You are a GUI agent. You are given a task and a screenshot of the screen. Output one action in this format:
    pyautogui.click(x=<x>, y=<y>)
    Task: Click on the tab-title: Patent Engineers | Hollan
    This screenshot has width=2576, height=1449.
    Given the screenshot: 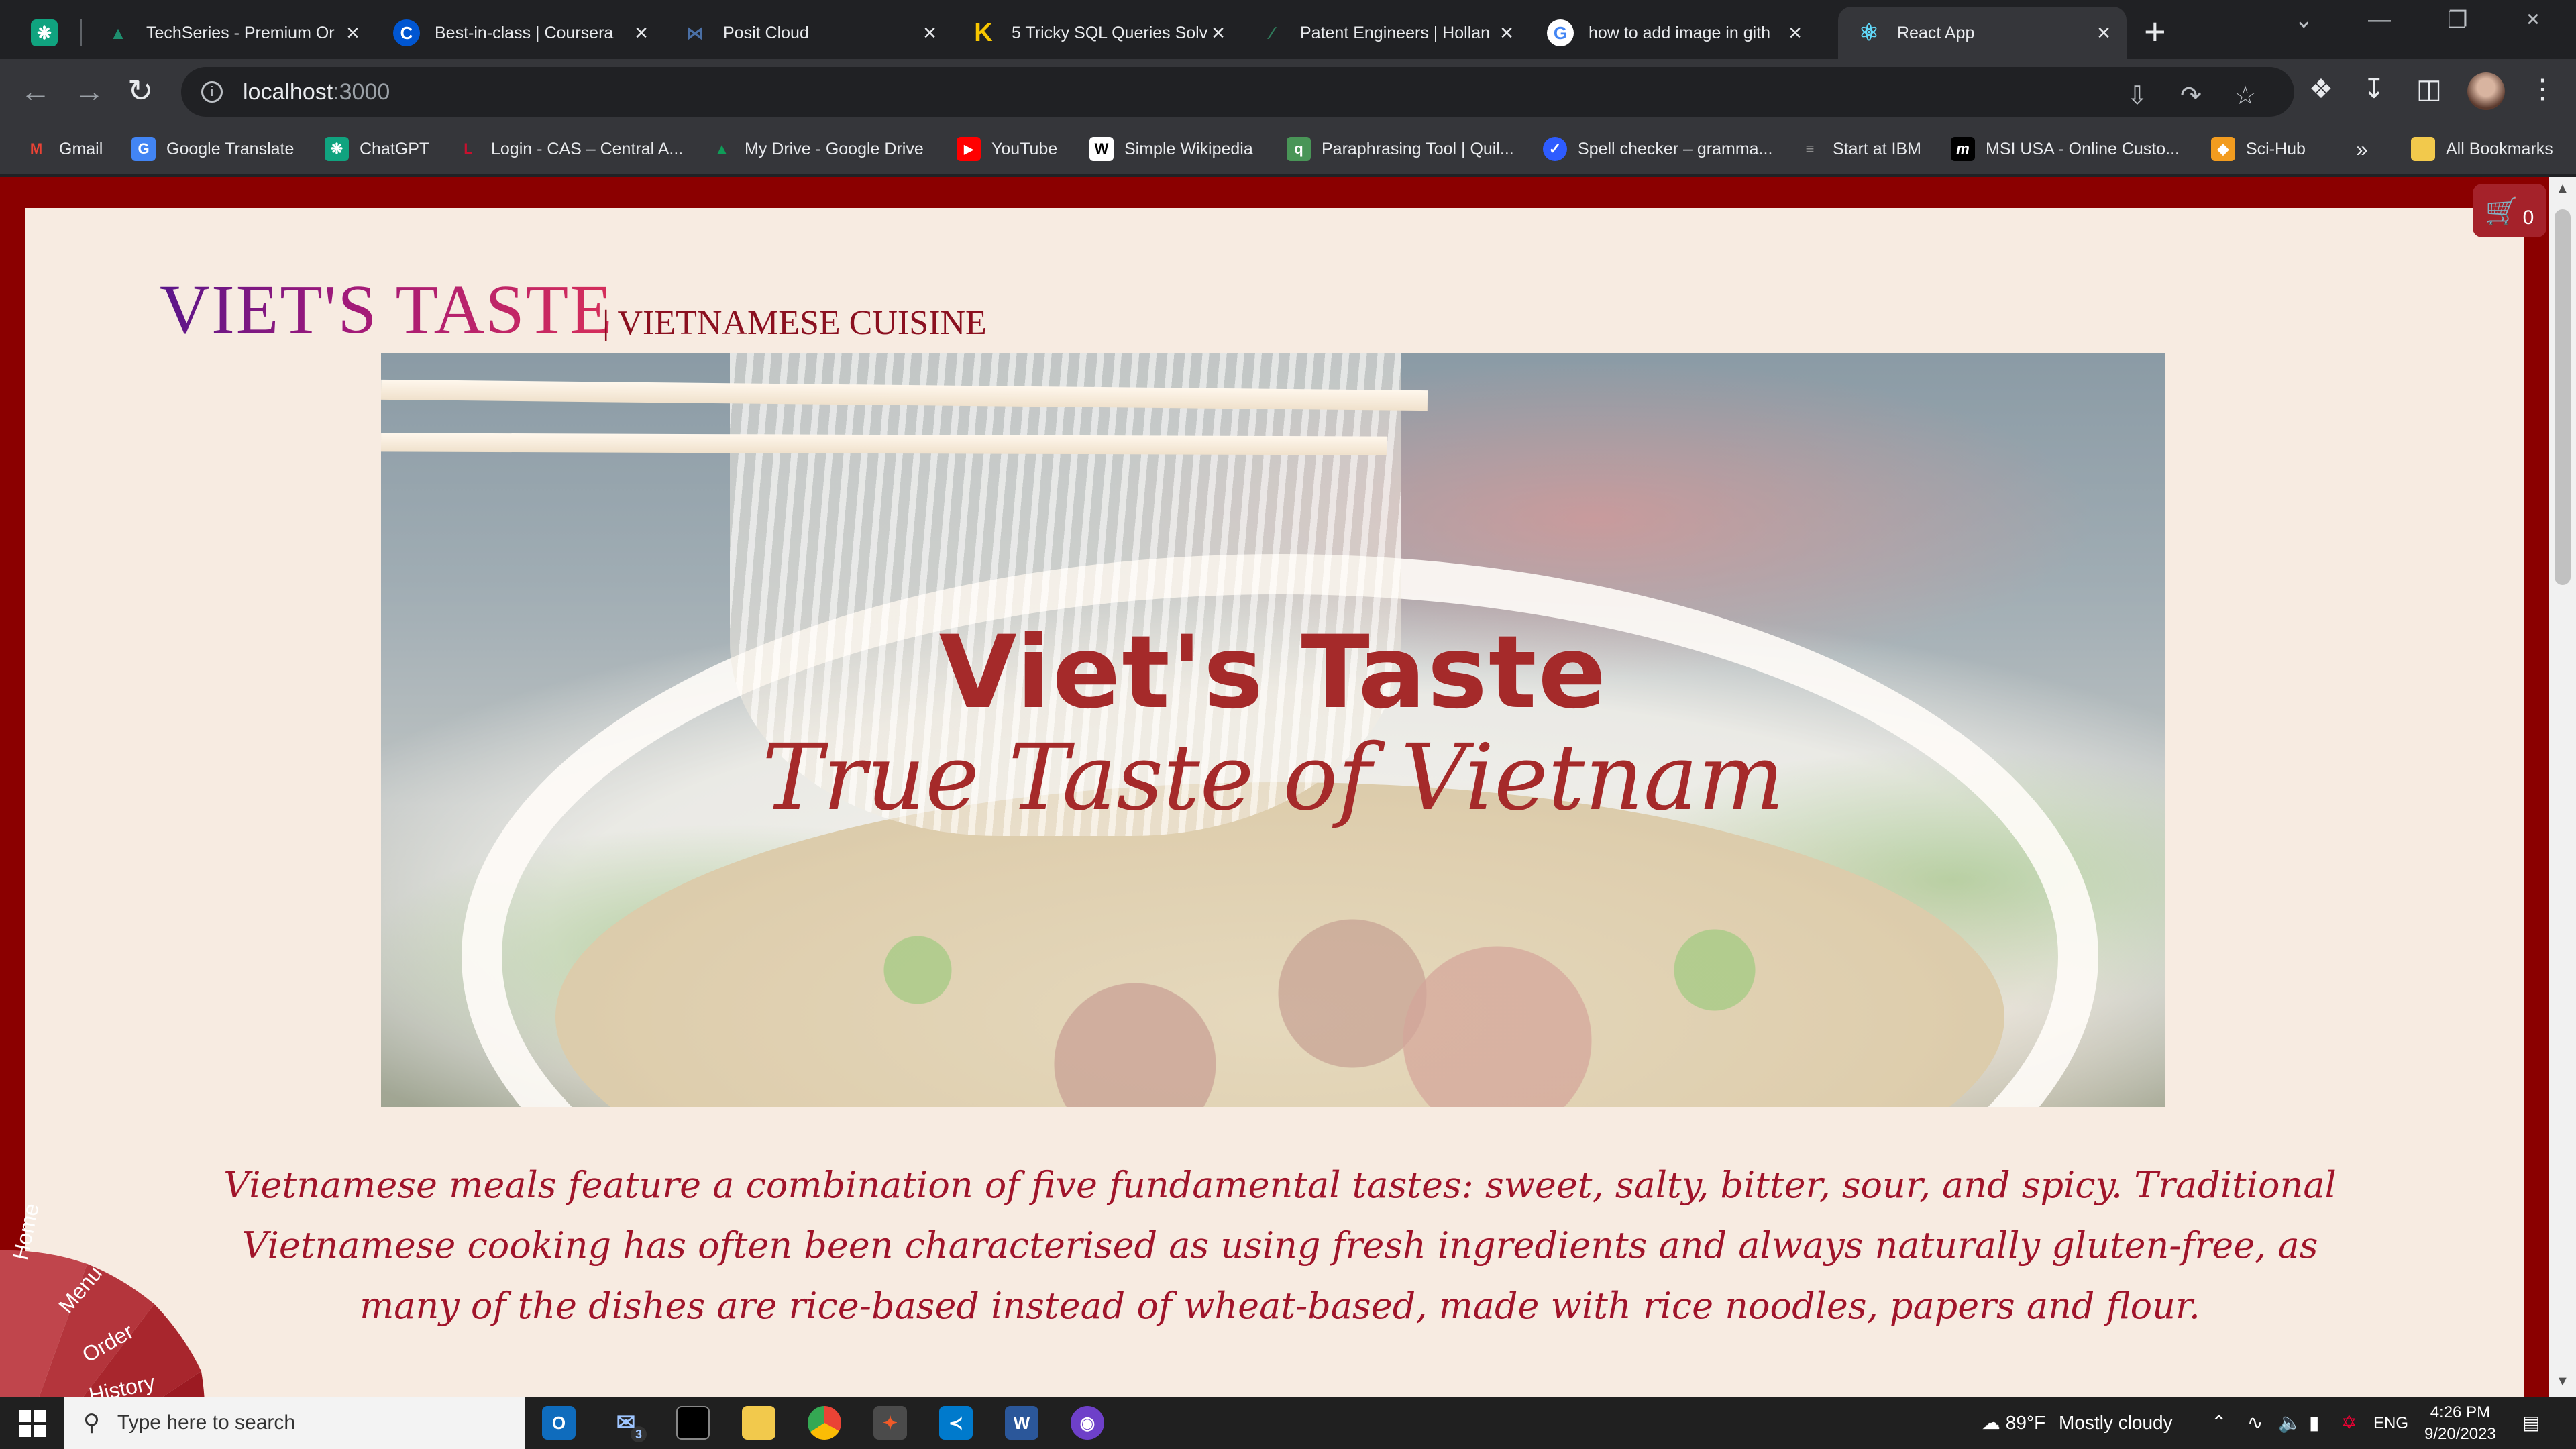 What is the action you would take?
    pyautogui.click(x=1395, y=32)
    